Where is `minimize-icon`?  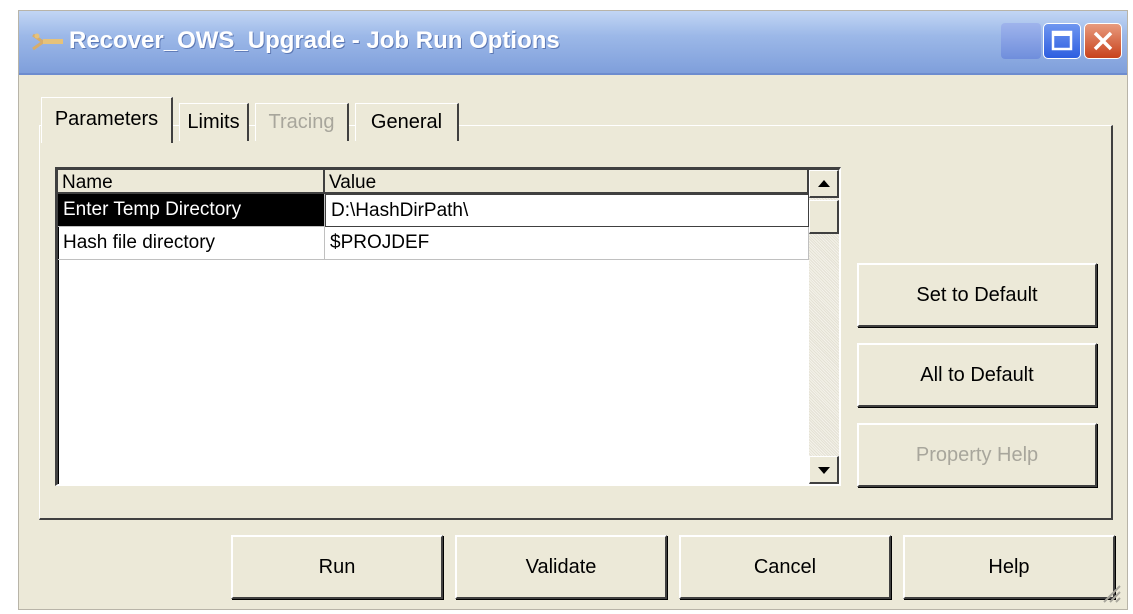 minimize-icon is located at coordinates (1021, 41).